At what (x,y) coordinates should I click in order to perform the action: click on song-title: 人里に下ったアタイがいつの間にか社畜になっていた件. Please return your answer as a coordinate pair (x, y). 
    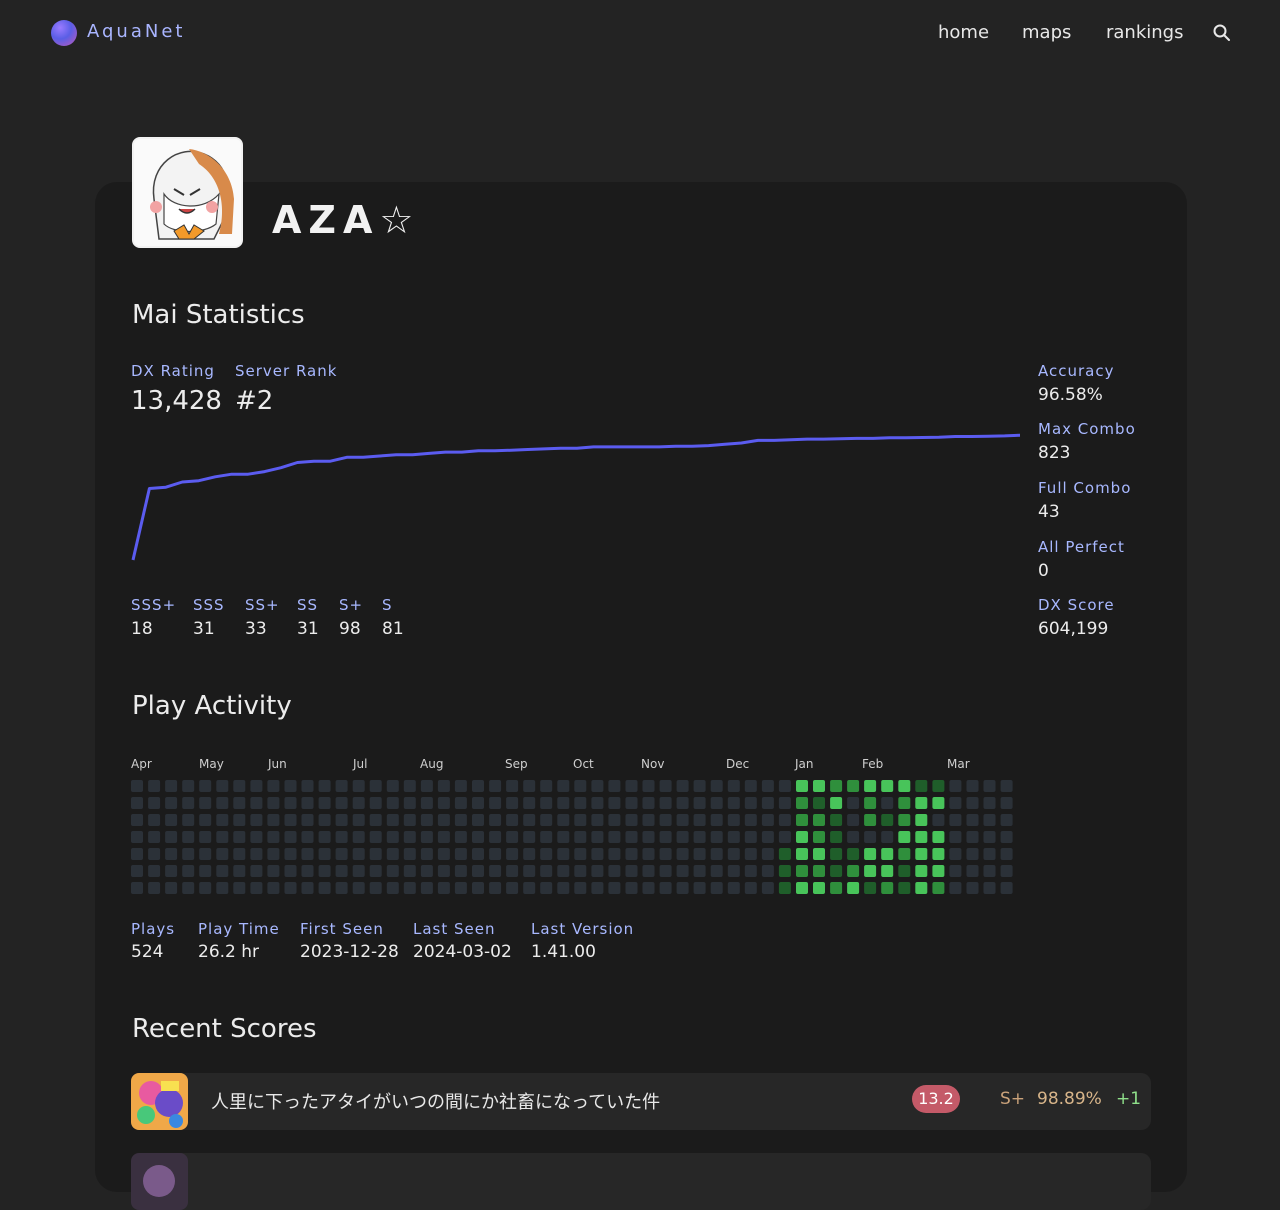
    Looking at the image, I should click on (435, 1101).